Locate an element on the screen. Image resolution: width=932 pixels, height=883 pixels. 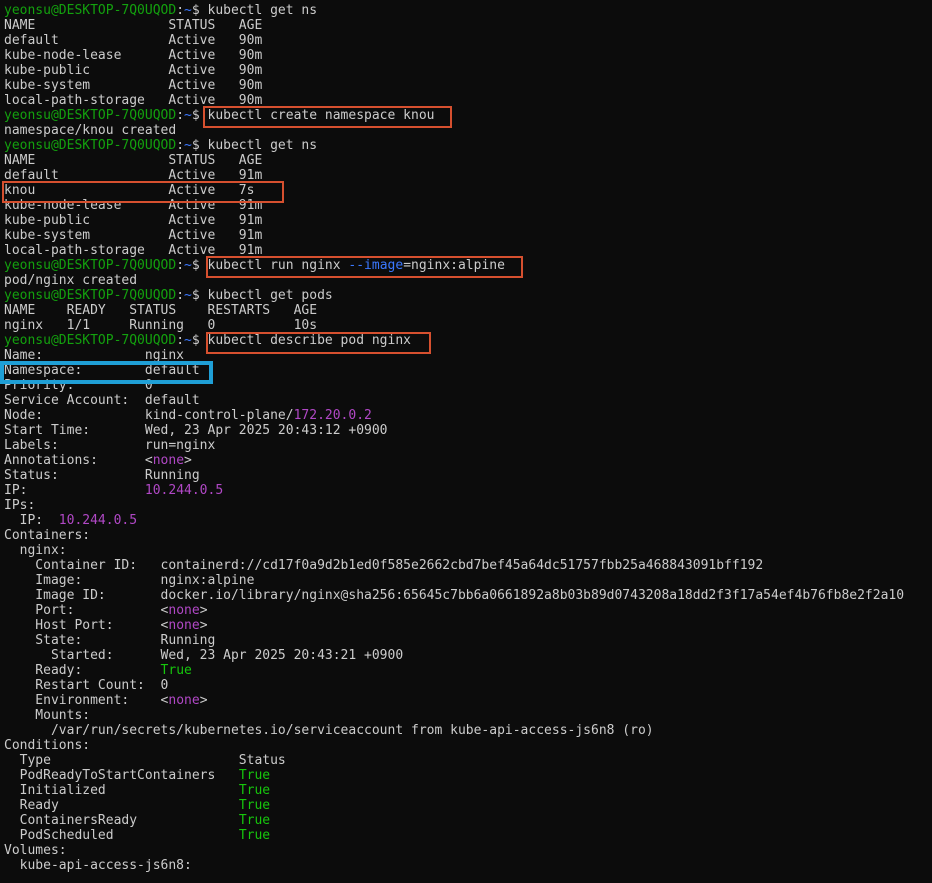
terminal-output-line: Image: nginx:alpine is located at coordinates (468, 580).